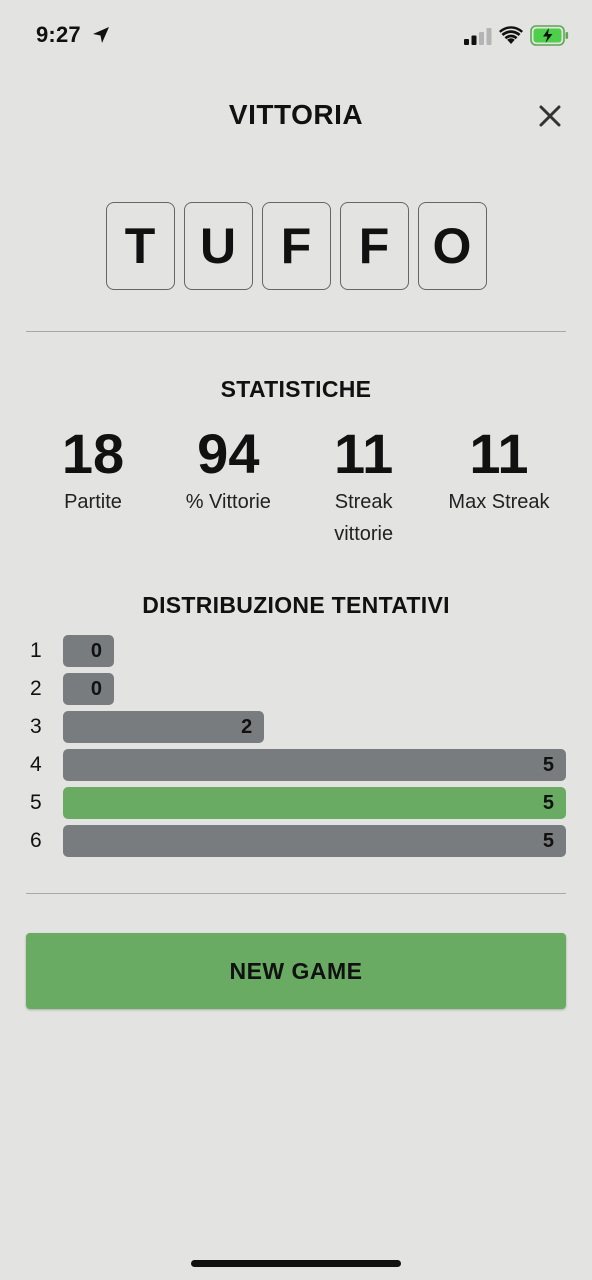 The image size is (592, 1280). I want to click on wifi-icon, so click(511, 35).